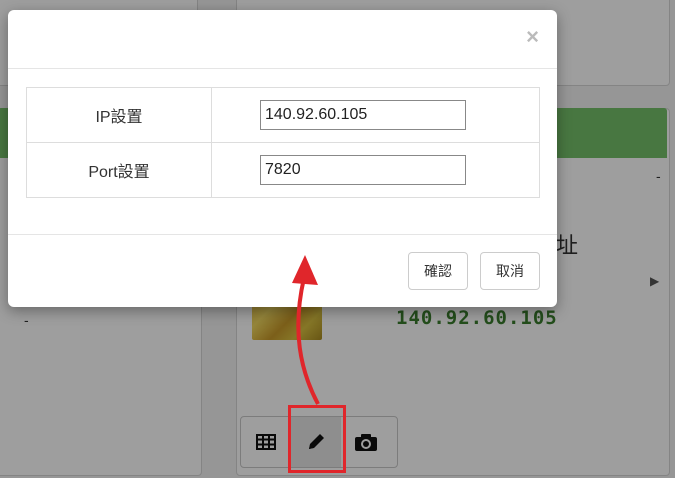 The height and width of the screenshot is (478, 675). I want to click on ip-label: IP設置, so click(119, 115).